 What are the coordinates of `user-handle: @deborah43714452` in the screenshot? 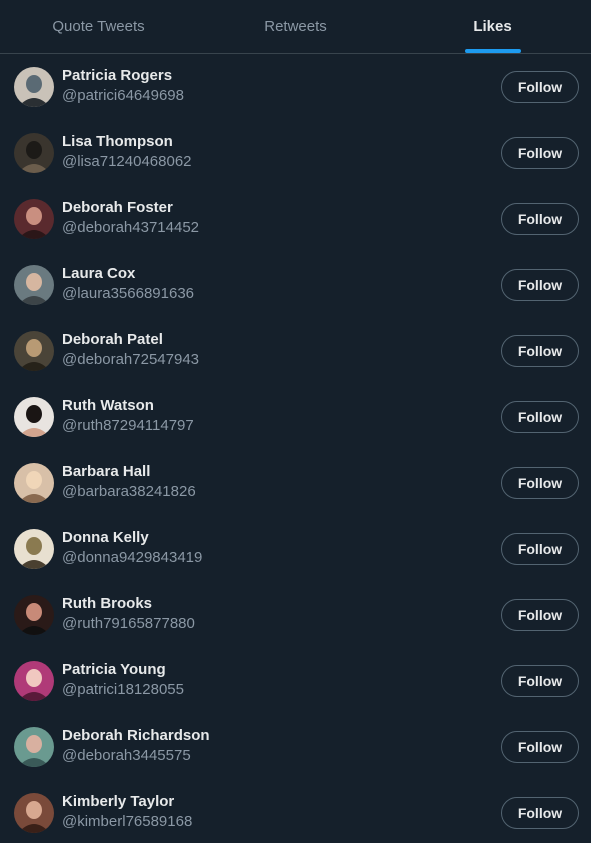 It's located at (130, 228).